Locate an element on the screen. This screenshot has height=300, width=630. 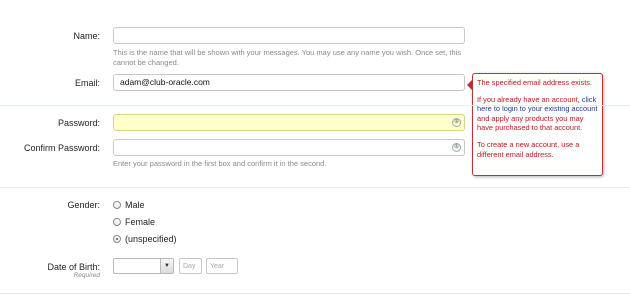
dob-day-input: Day is located at coordinates (190, 266).